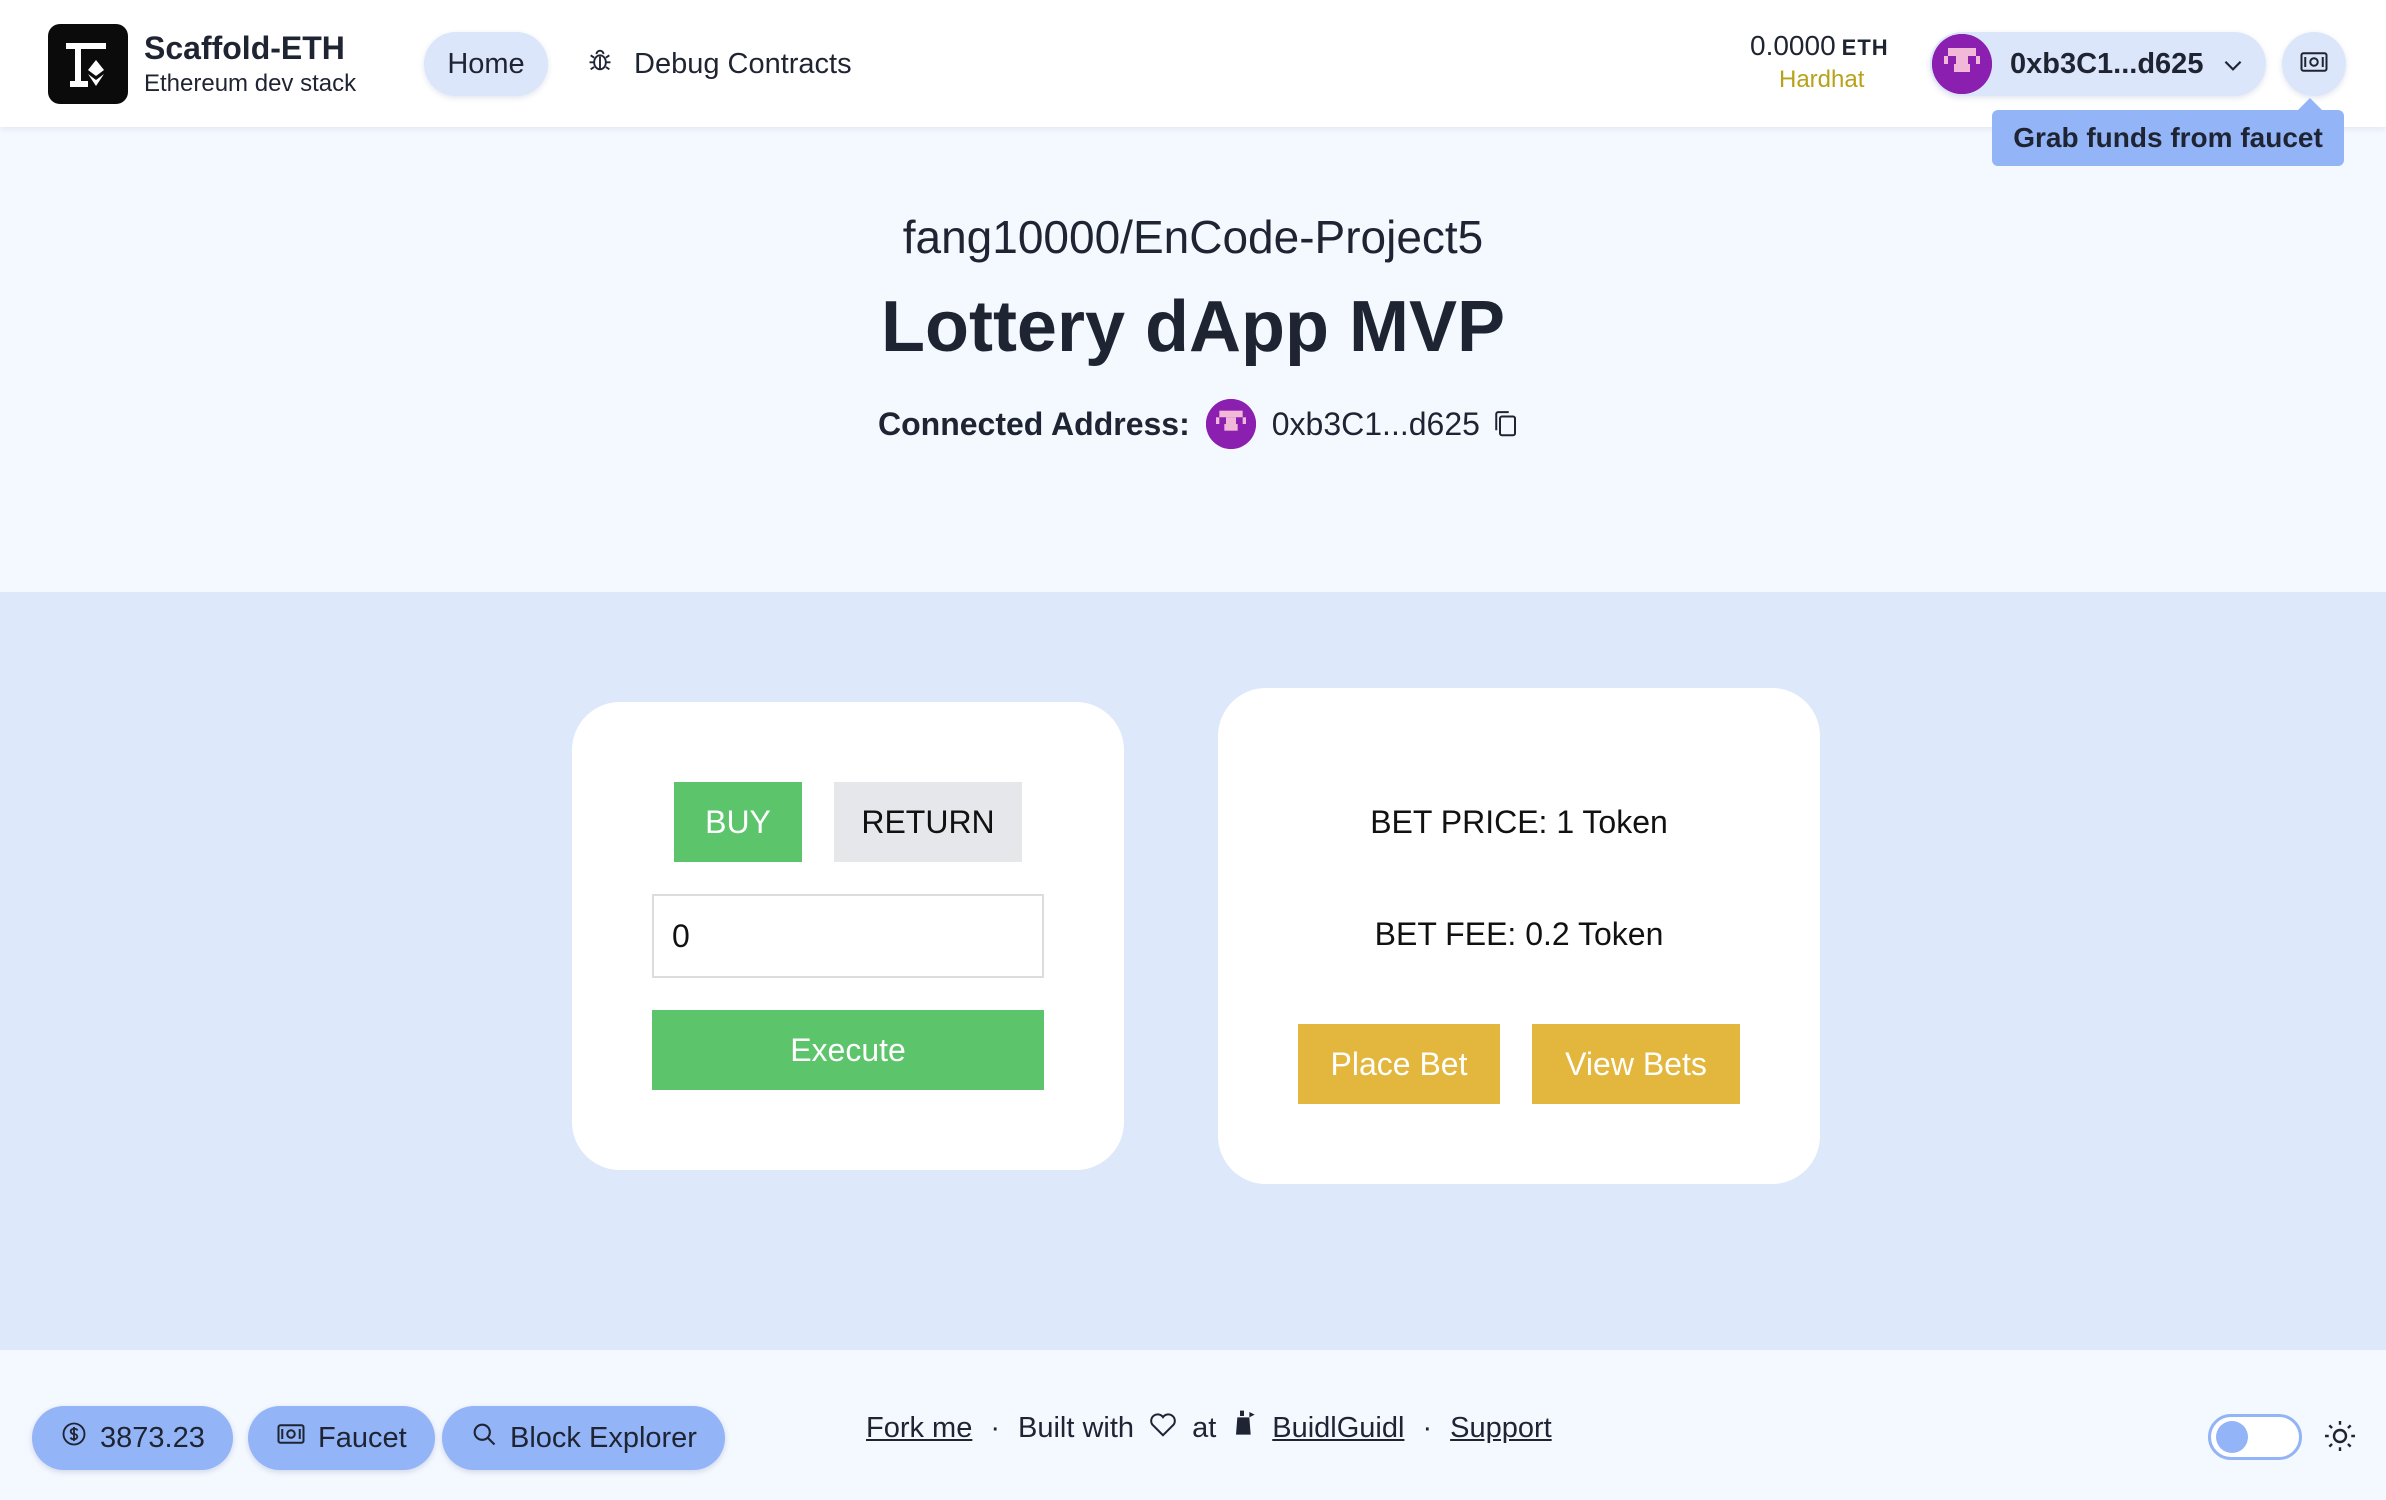 The image size is (2386, 1500). I want to click on account-address: 0xb3C1...d625, so click(2107, 64).